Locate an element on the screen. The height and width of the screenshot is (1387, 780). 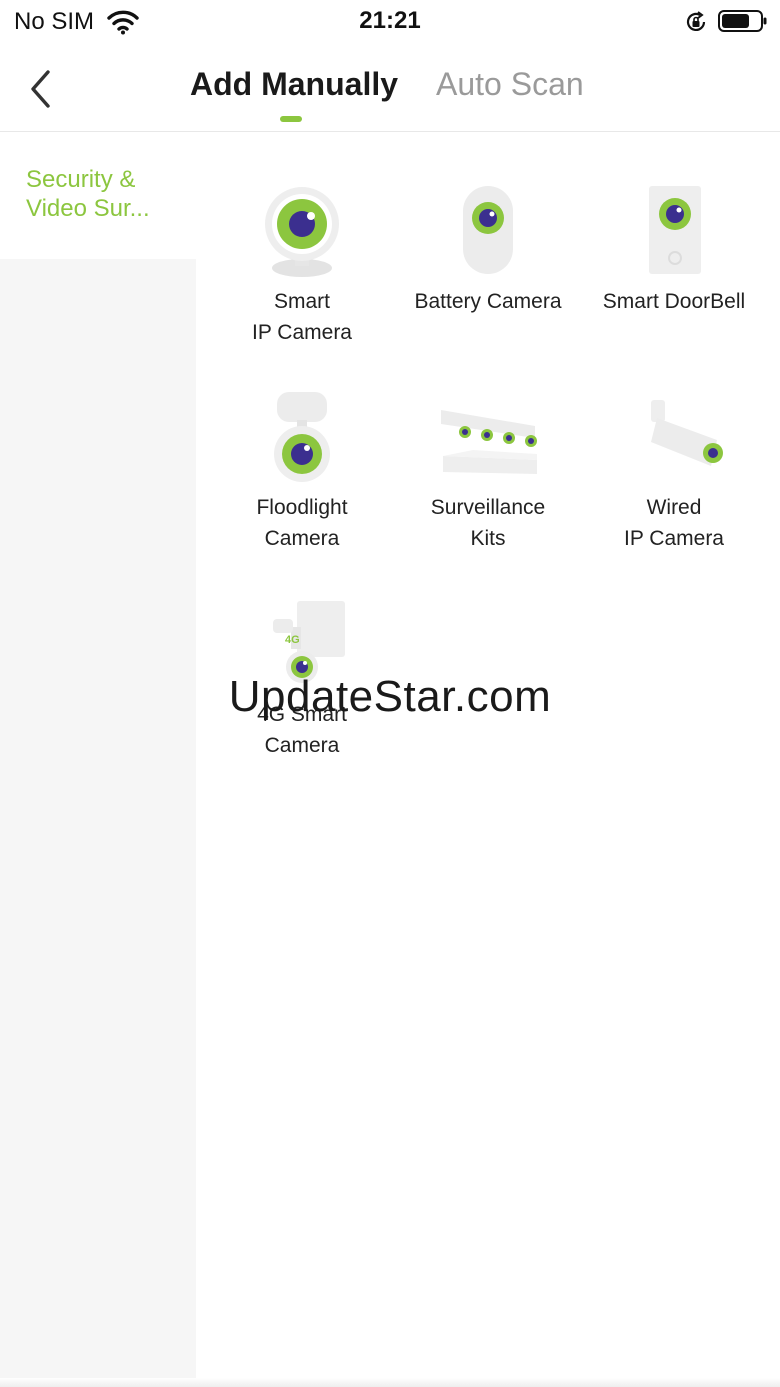
clock: 21:21 is located at coordinates (390, 20).